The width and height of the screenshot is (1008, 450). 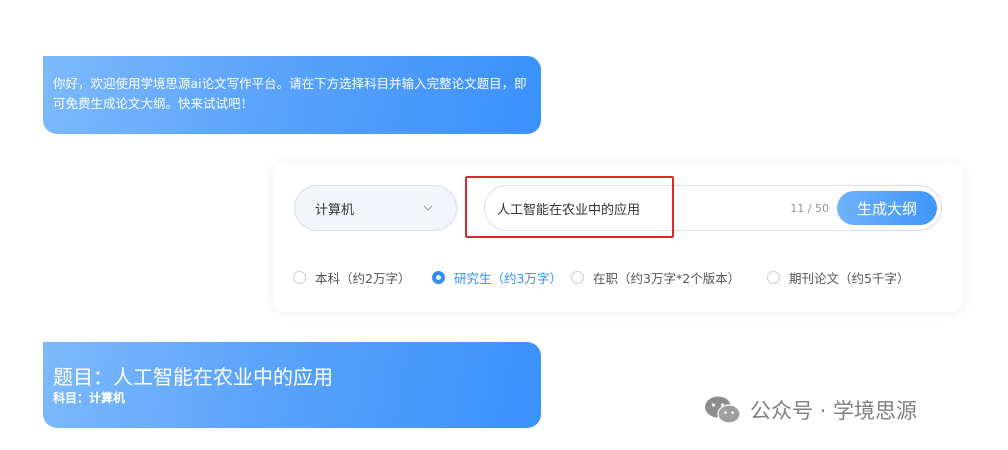 I want to click on chevron-down-icon, so click(x=428, y=208).